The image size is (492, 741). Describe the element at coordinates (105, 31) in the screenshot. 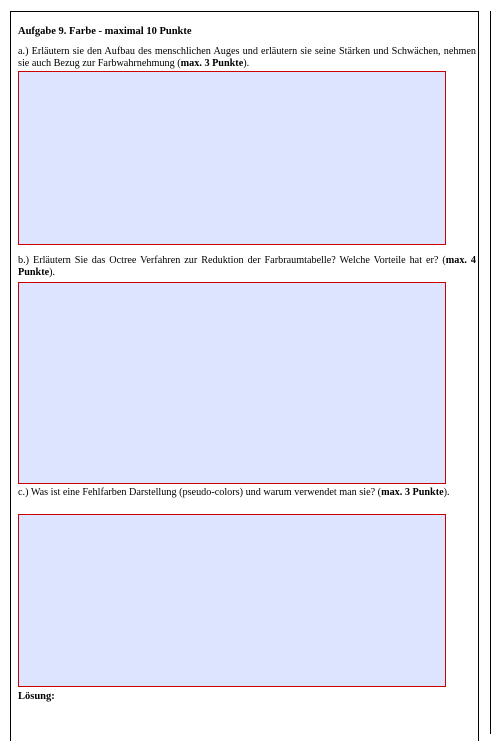

I see `exercise-title: Aufgabe 9. Farbe - maximal 10 Punkte` at that location.